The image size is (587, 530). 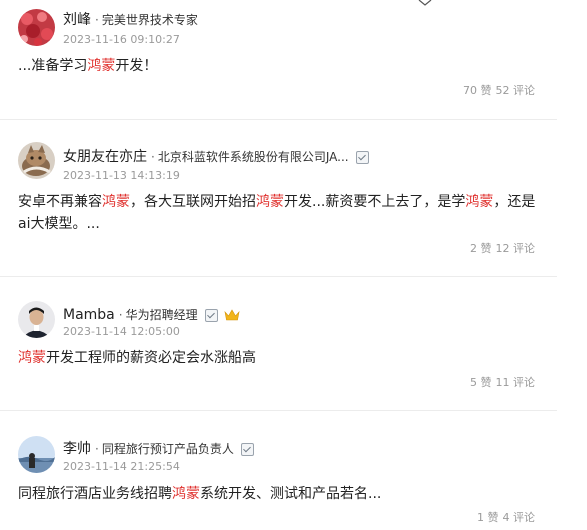 I want to click on post-stats: 1 赞 4 评论, so click(x=506, y=517).